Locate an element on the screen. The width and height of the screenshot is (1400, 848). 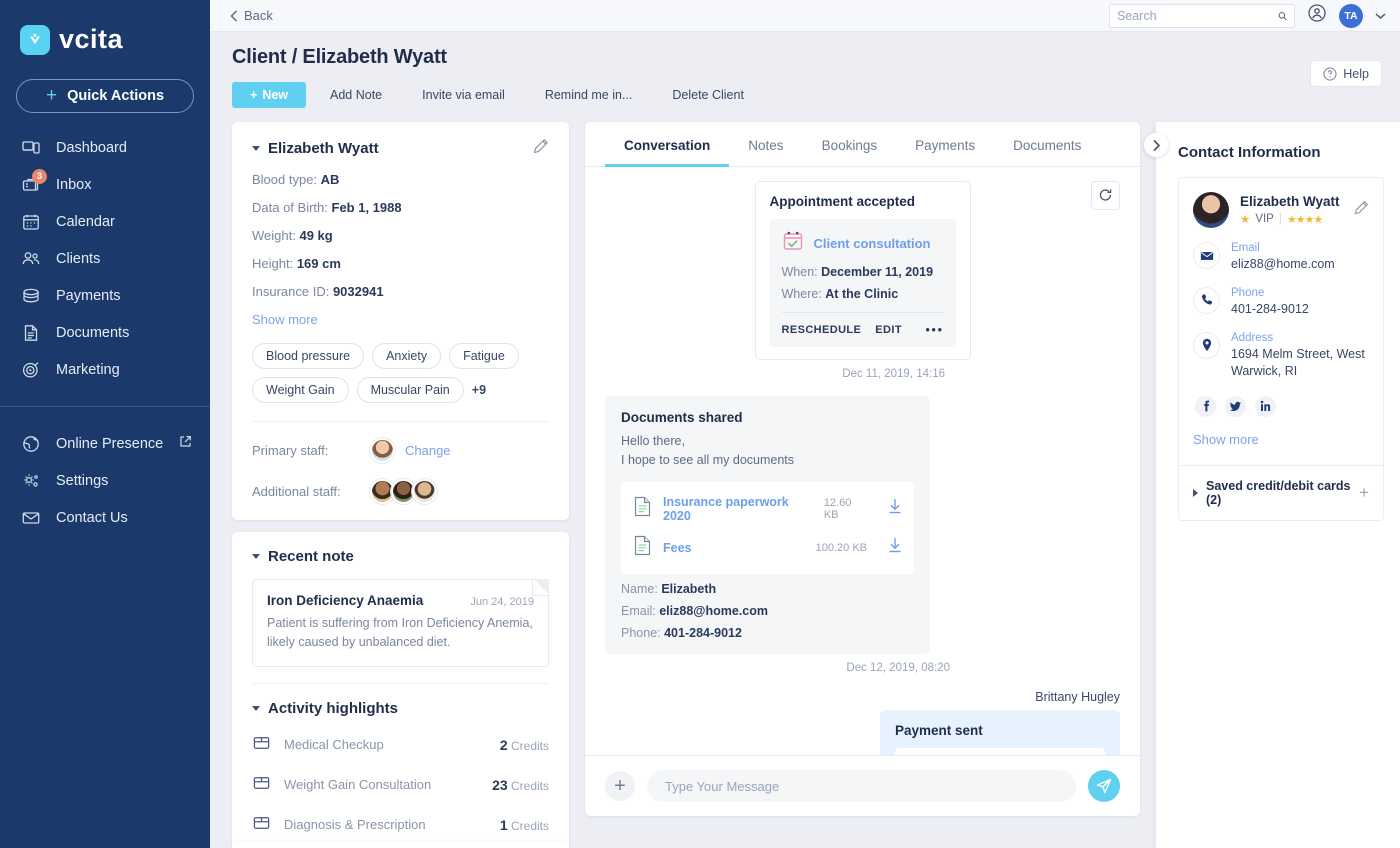
reschedule-button: RESCHEDULE is located at coordinates (822, 330).